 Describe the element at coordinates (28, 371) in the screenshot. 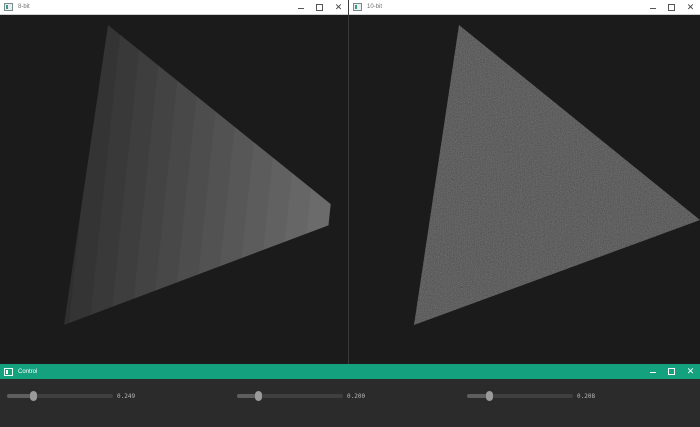

I see `window-title: Control` at that location.